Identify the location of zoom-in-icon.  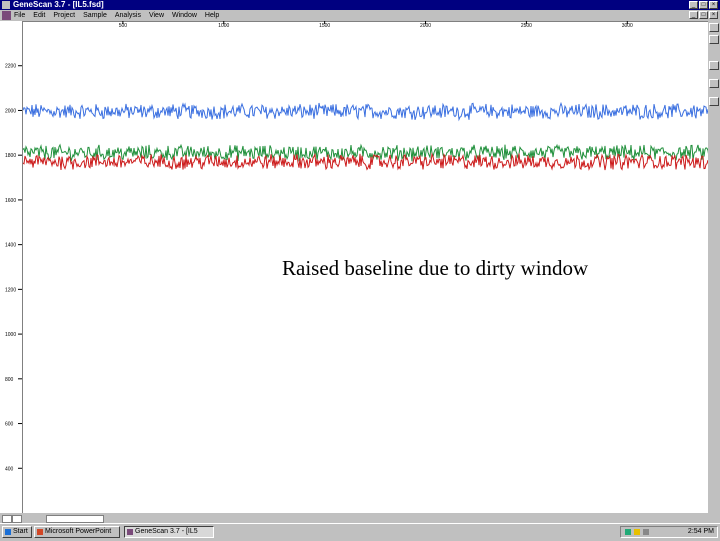
(714, 27).